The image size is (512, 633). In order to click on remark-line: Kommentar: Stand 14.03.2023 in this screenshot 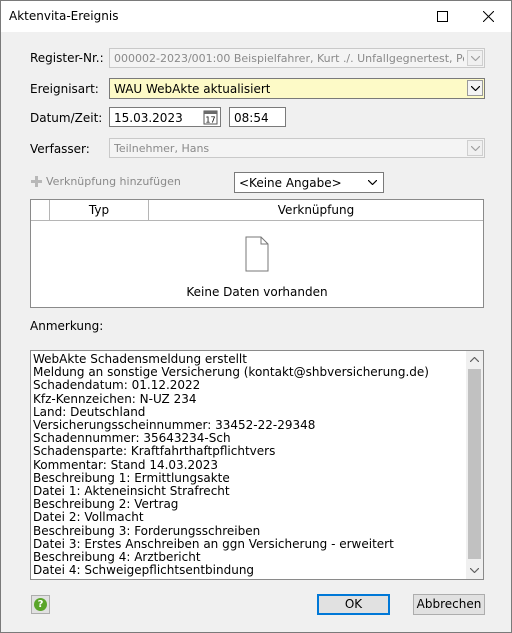, I will do `click(126, 465)`.